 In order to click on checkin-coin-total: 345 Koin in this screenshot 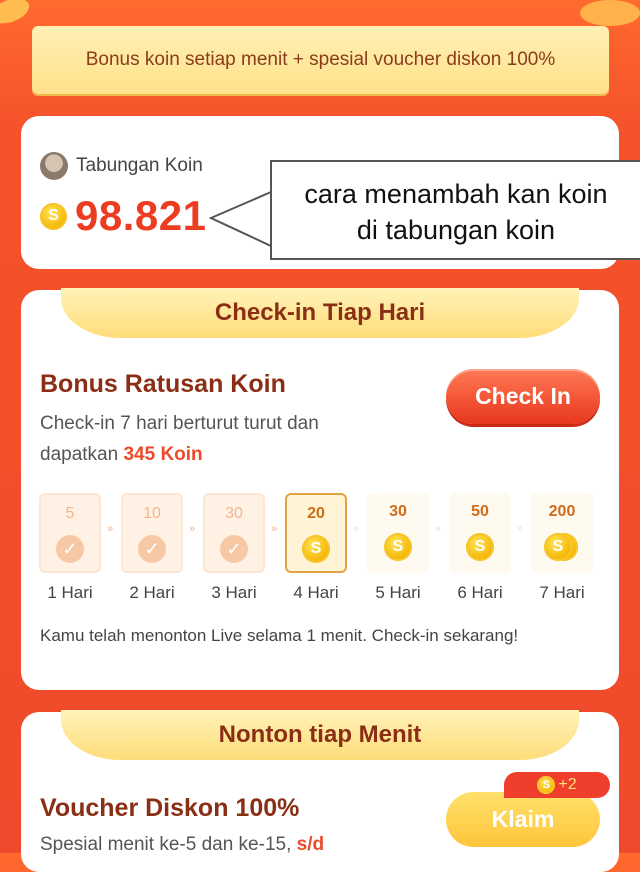, I will do `click(163, 454)`.